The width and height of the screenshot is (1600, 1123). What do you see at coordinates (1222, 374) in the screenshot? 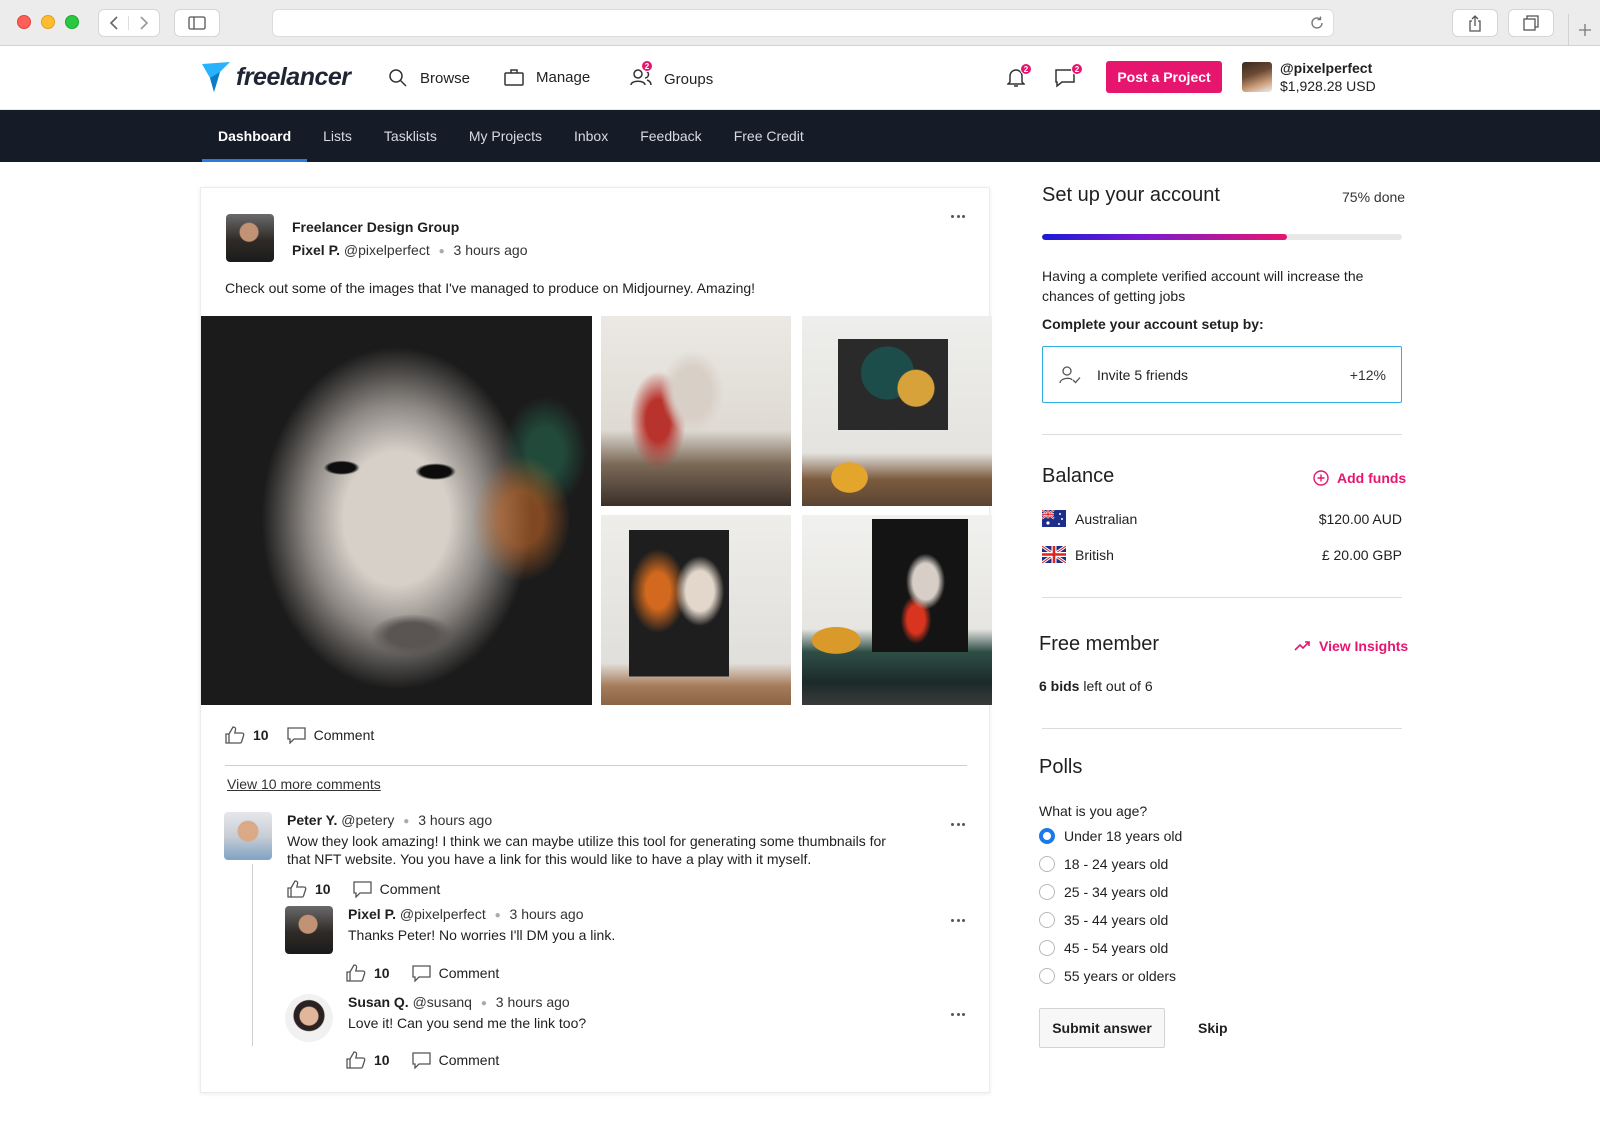
I see `invite-friends-task: Invite 5 friends +12%` at bounding box center [1222, 374].